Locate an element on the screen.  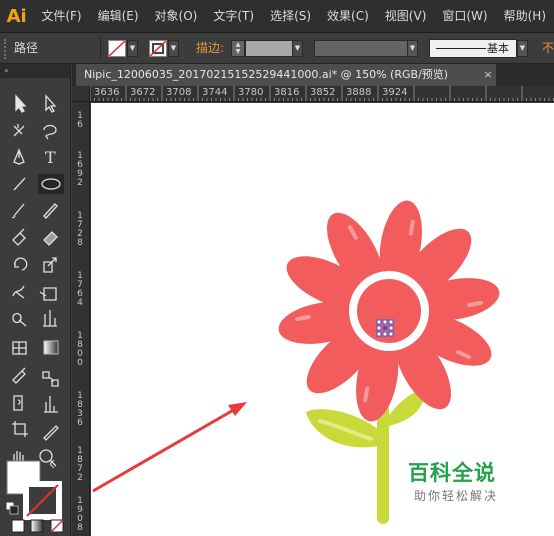
stroke-weight-stepper: ▲ ▼ is located at coordinates (238, 48).